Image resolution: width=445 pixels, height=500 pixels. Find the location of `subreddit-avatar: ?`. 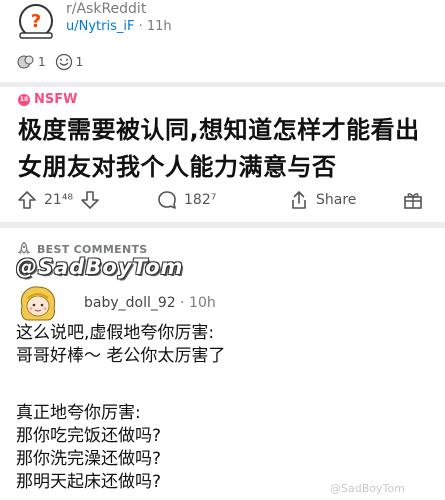

subreddit-avatar: ? is located at coordinates (36, 21).